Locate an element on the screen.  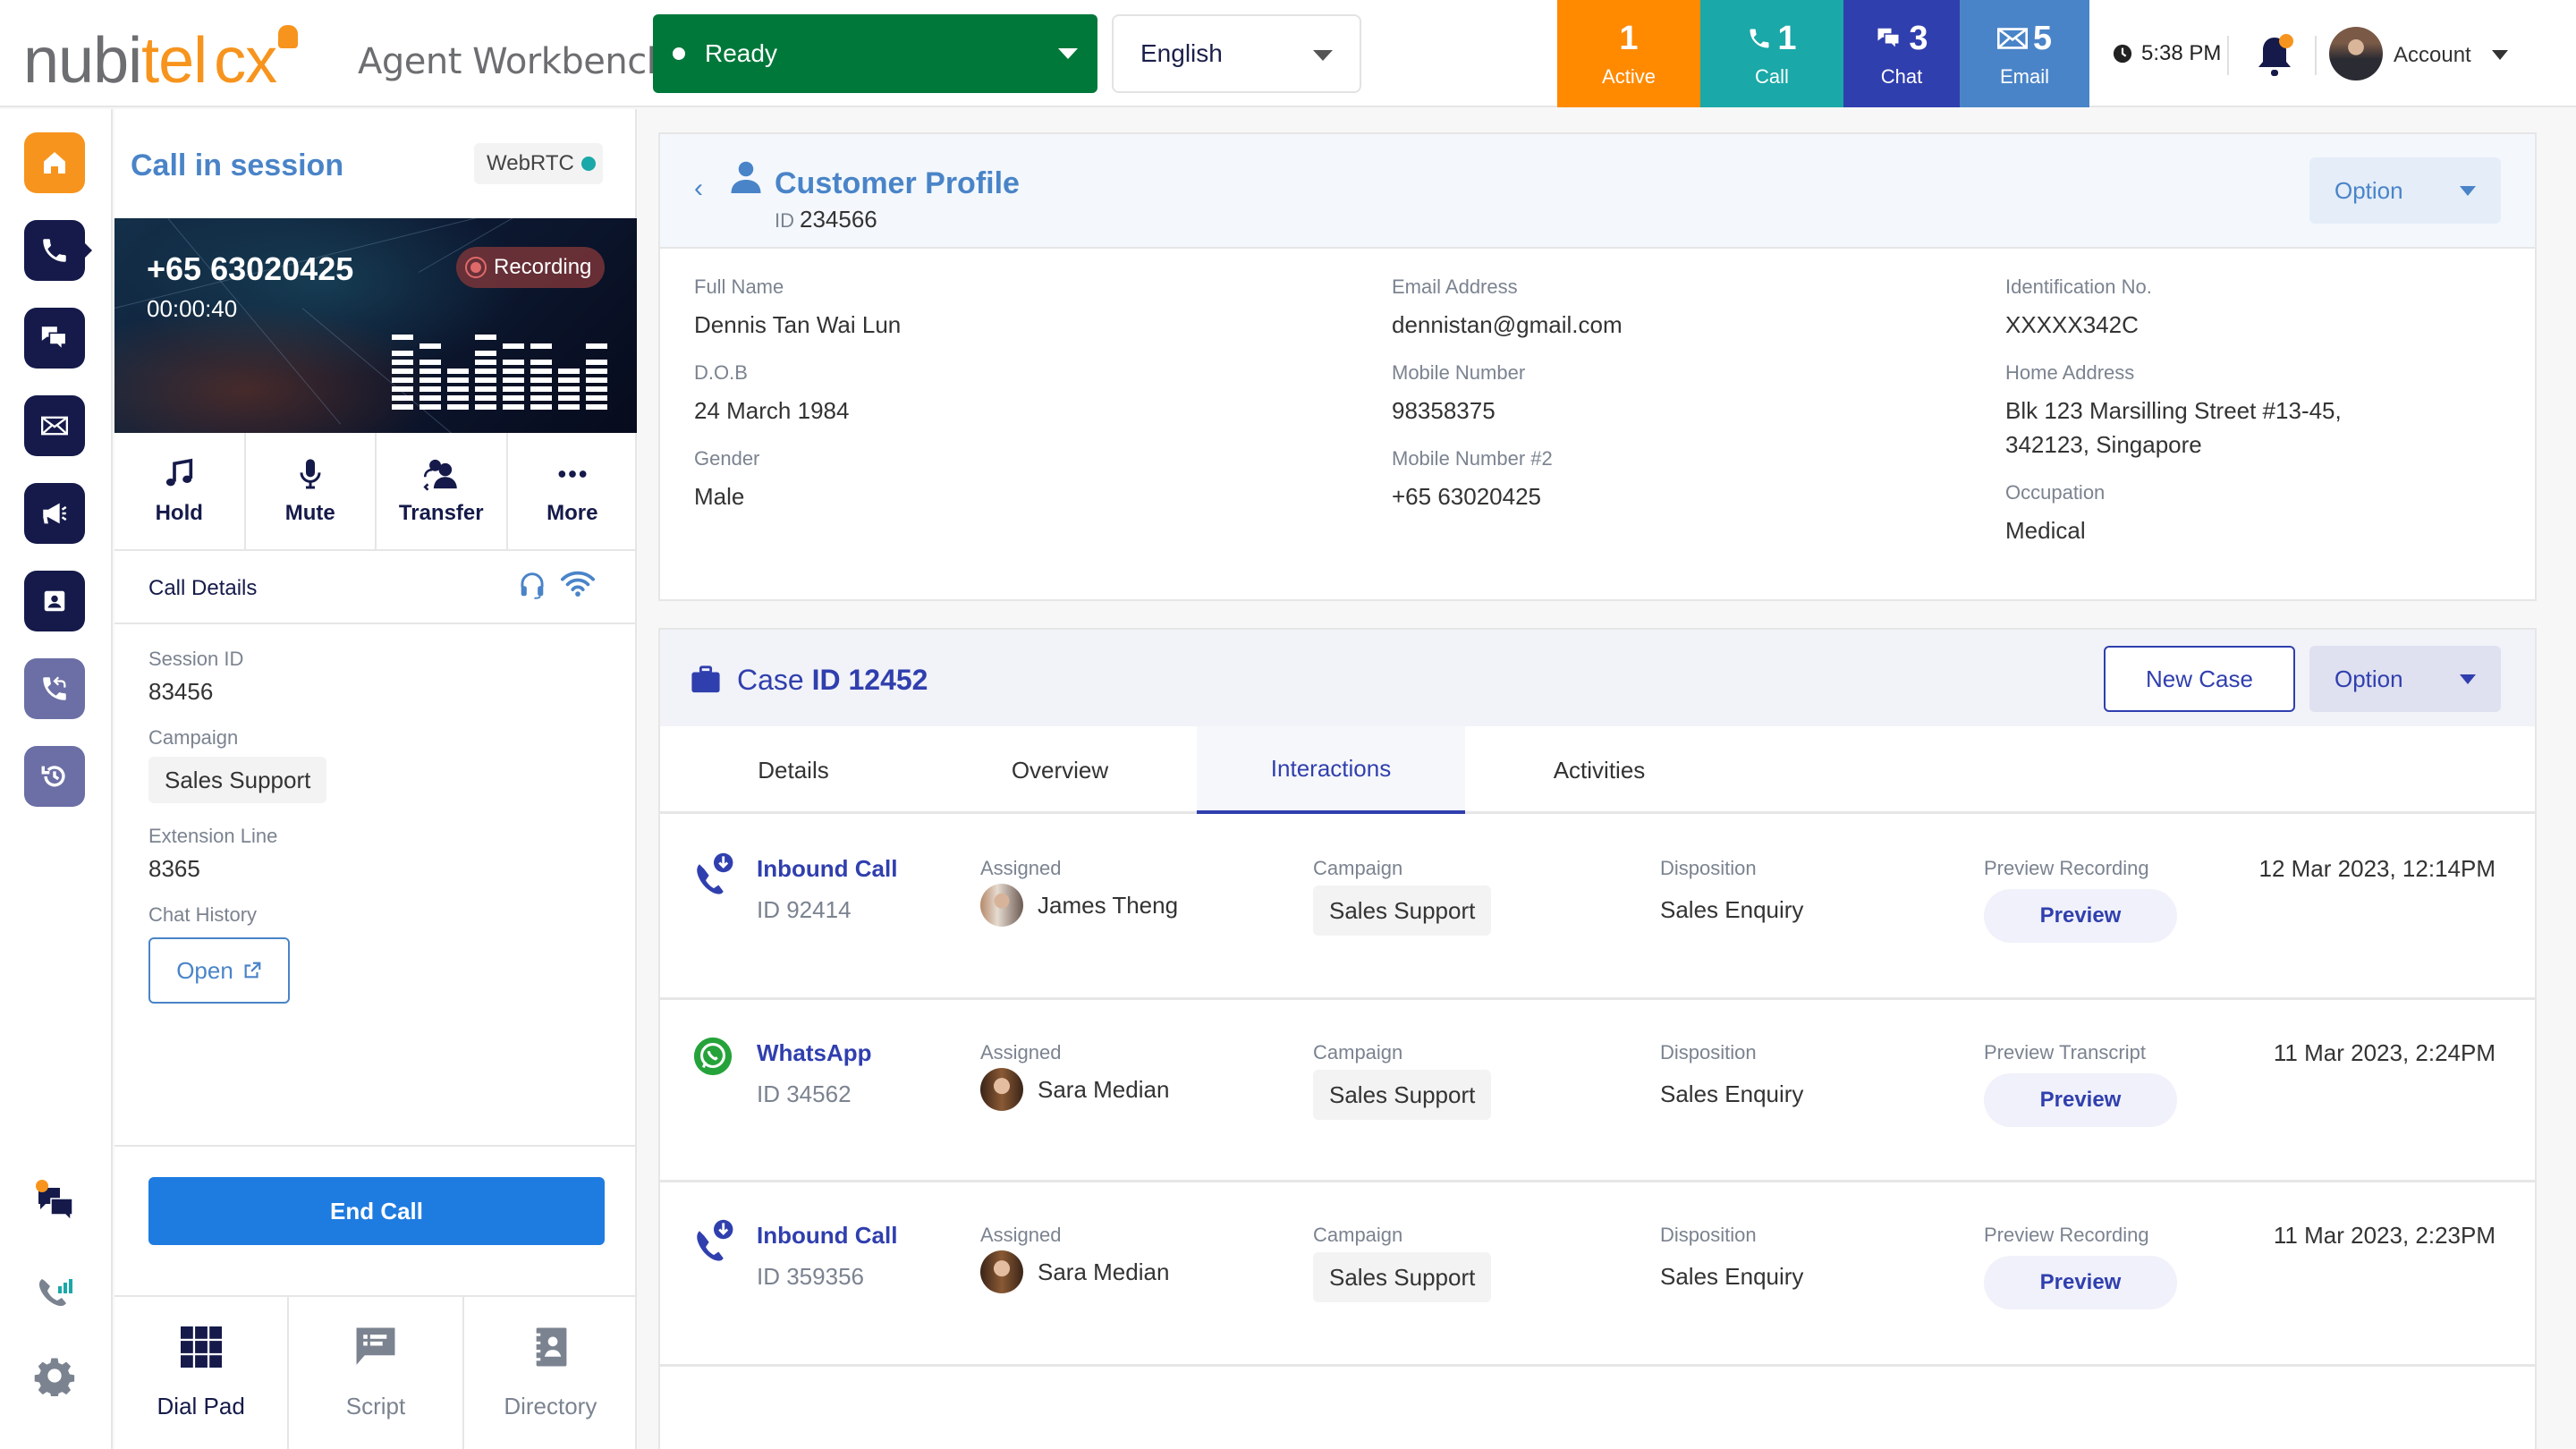
counter-email: 5 Email is located at coordinates (2024, 53).